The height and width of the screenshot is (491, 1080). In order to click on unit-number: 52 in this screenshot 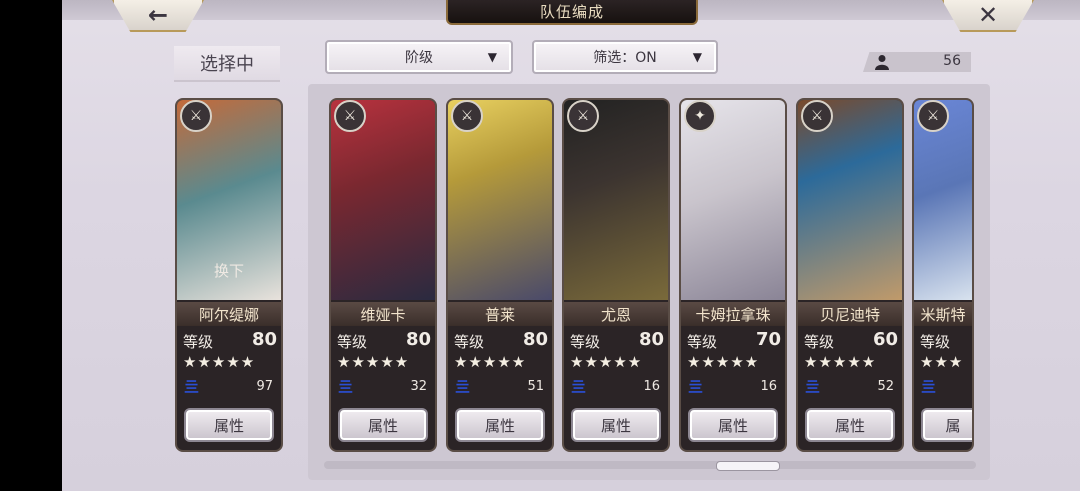, I will do `click(885, 386)`.